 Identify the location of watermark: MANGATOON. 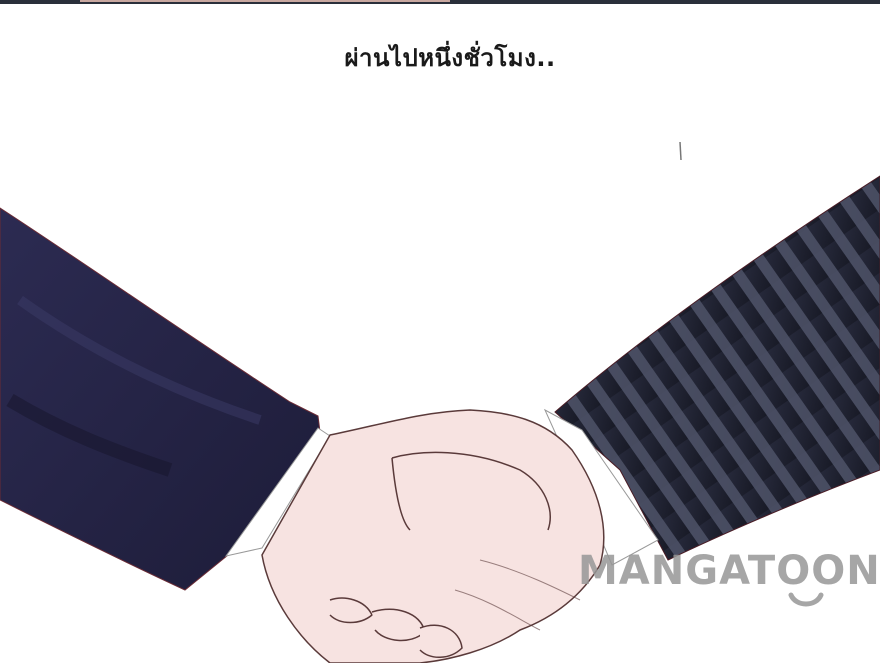
(729, 583).